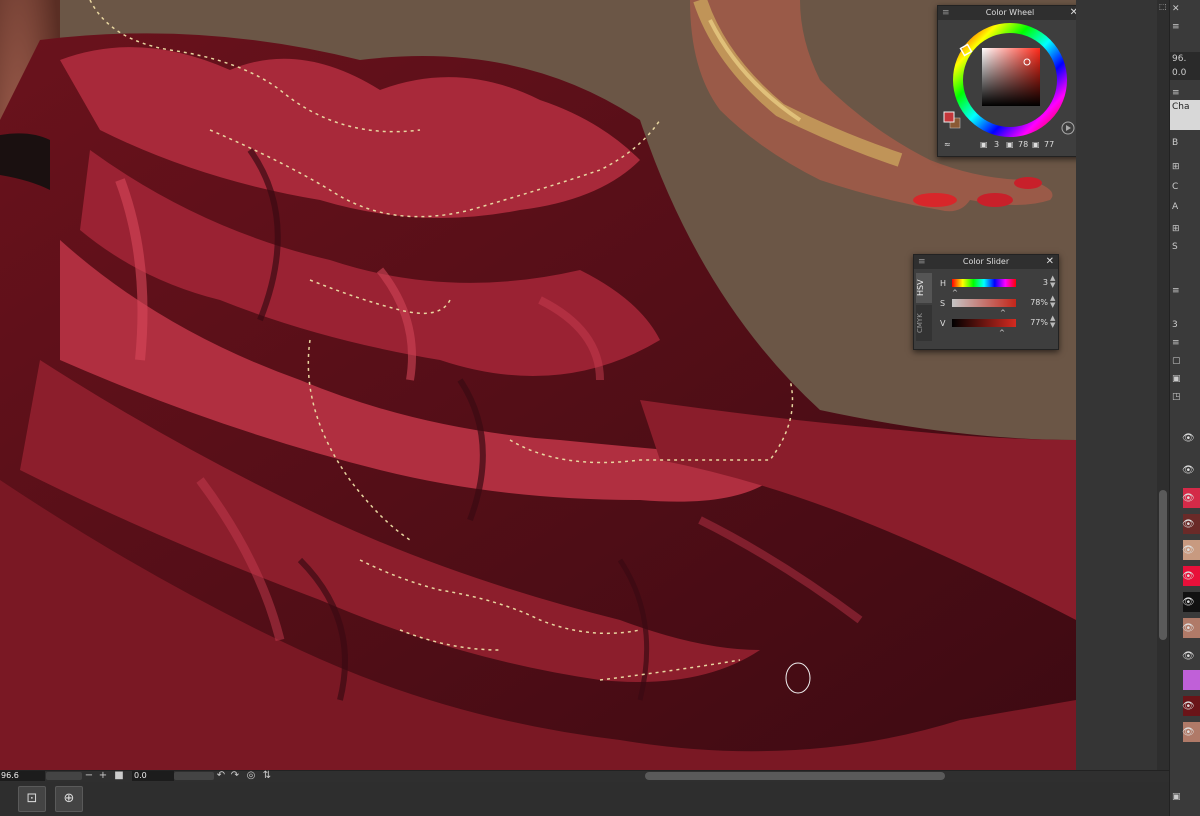 Image resolution: width=1200 pixels, height=816 pixels. Describe the element at coordinates (984, 144) in the screenshot. I see `hsv-mode-icon: ▣` at that location.